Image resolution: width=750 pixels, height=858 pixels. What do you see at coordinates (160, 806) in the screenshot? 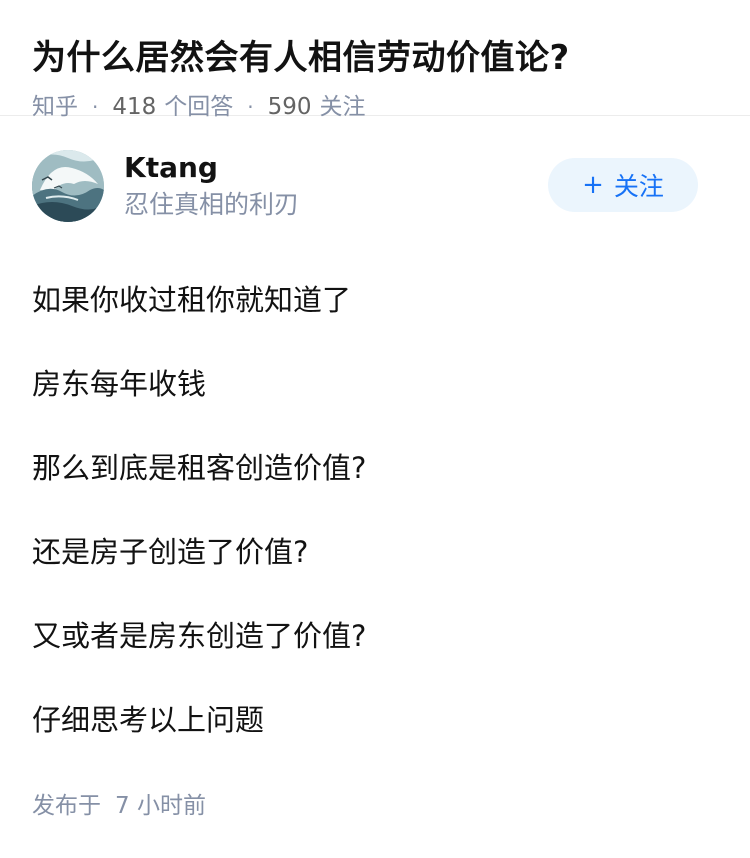
I see `publish-time: 7 小时前` at bounding box center [160, 806].